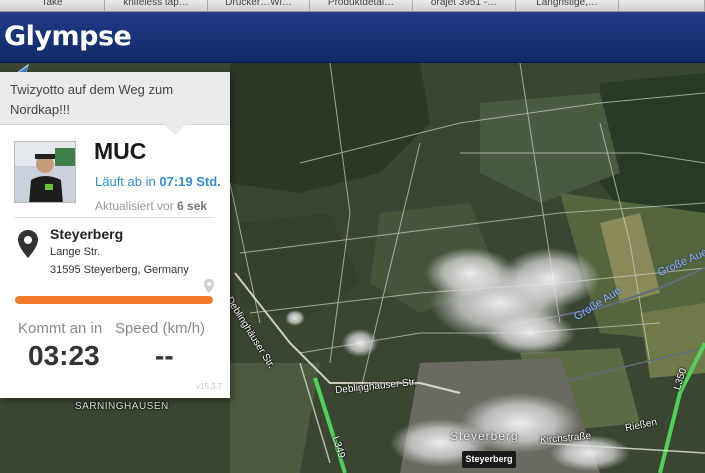 The image size is (705, 473). I want to click on destination-pin-label: Steyerberg, so click(489, 459).